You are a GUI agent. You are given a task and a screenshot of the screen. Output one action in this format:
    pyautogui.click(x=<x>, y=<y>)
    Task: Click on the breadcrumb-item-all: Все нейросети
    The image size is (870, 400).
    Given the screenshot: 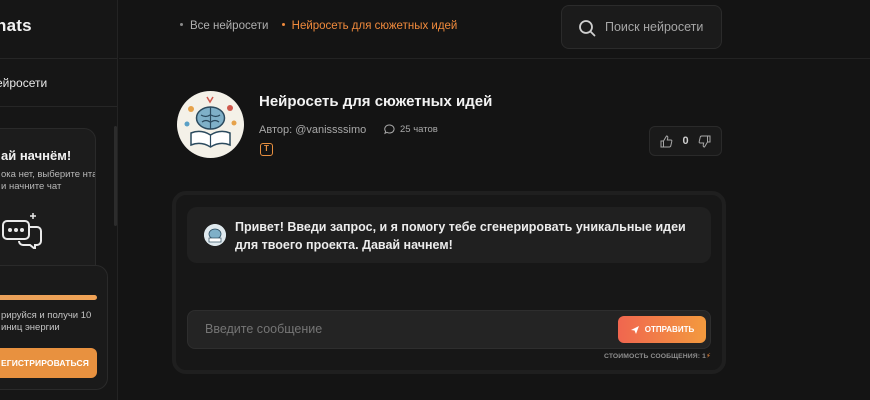 What is the action you would take?
    pyautogui.click(x=229, y=26)
    